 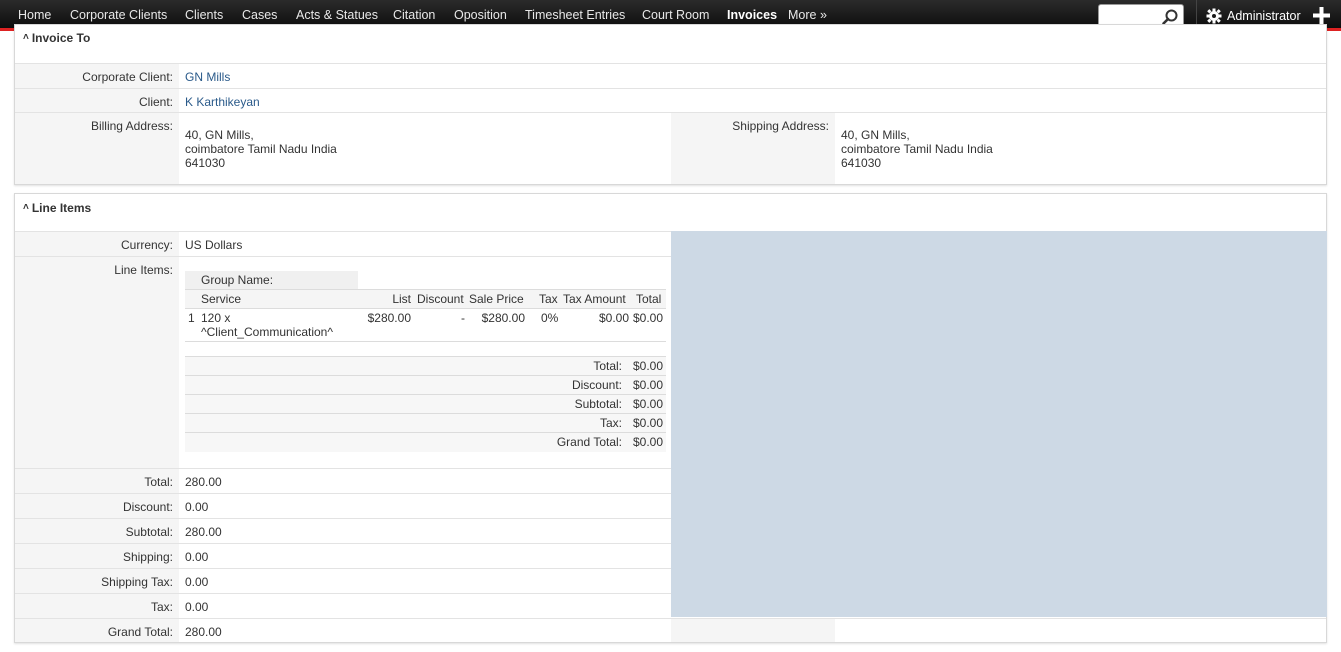 I want to click on col-tax-amount: Tax Amount, so click(x=594, y=299).